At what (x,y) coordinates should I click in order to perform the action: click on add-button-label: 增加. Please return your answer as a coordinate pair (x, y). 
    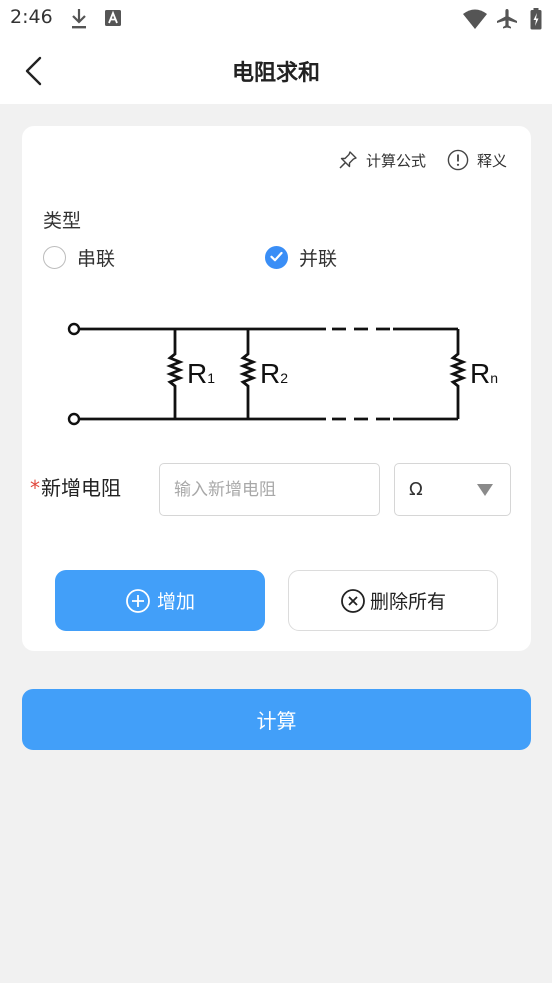
    Looking at the image, I should click on (175, 602).